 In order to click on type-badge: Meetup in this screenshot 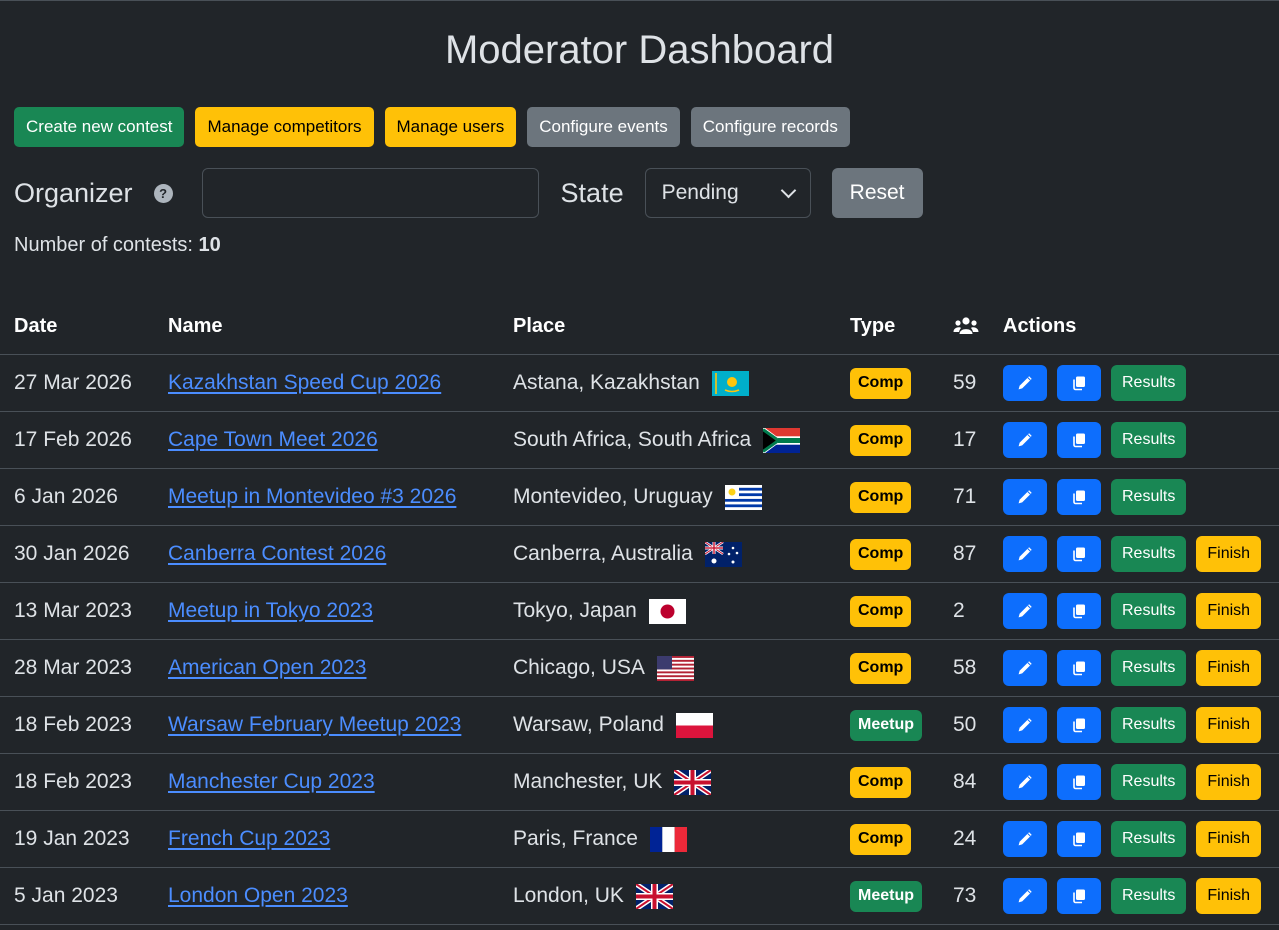, I will do `click(886, 896)`.